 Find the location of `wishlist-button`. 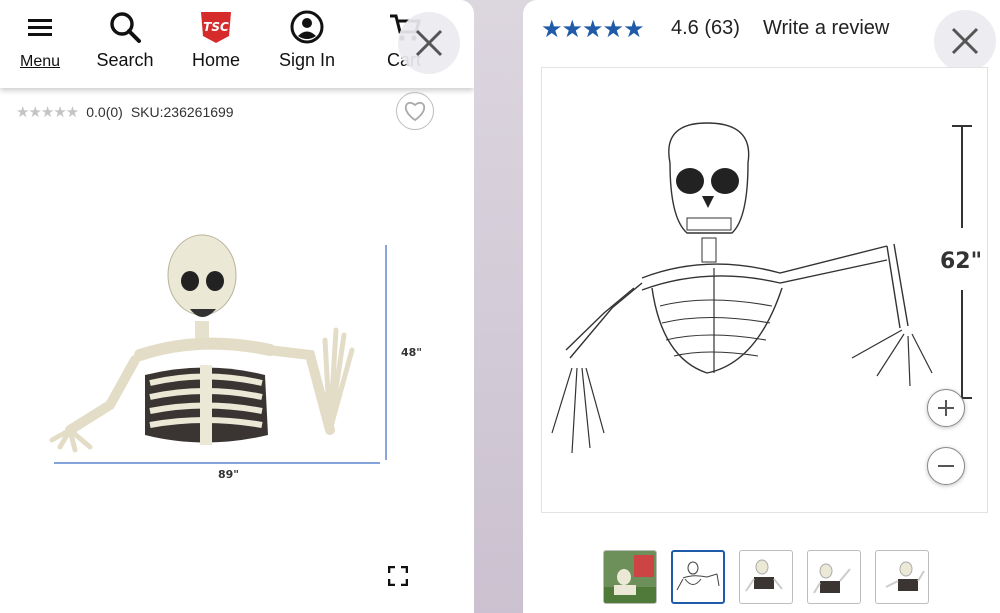

wishlist-button is located at coordinates (415, 111).